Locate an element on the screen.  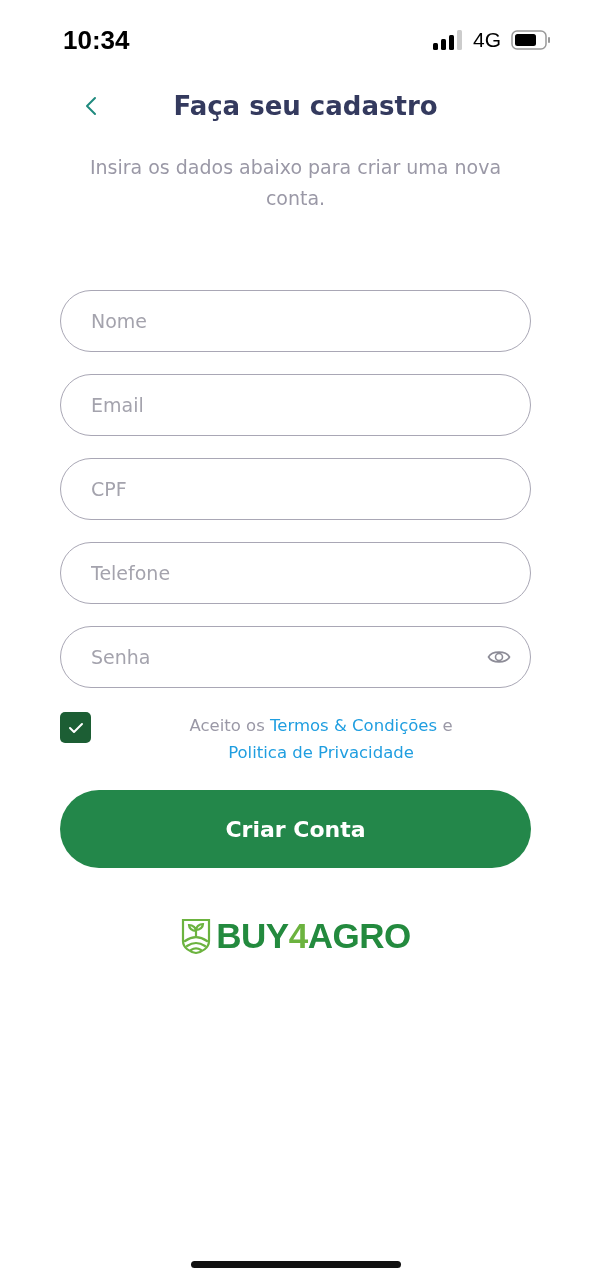
terms-text: Aceito os Termos & Condições e Politica de Privacidade is located at coordinates (321, 739).